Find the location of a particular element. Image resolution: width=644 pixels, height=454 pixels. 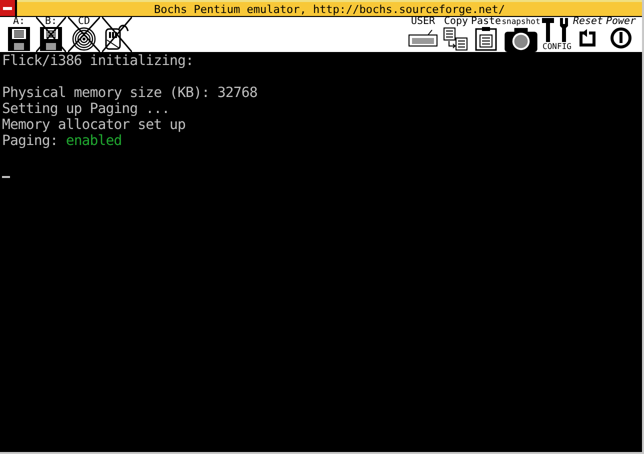

copy-button: Copy is located at coordinates (456, 34).